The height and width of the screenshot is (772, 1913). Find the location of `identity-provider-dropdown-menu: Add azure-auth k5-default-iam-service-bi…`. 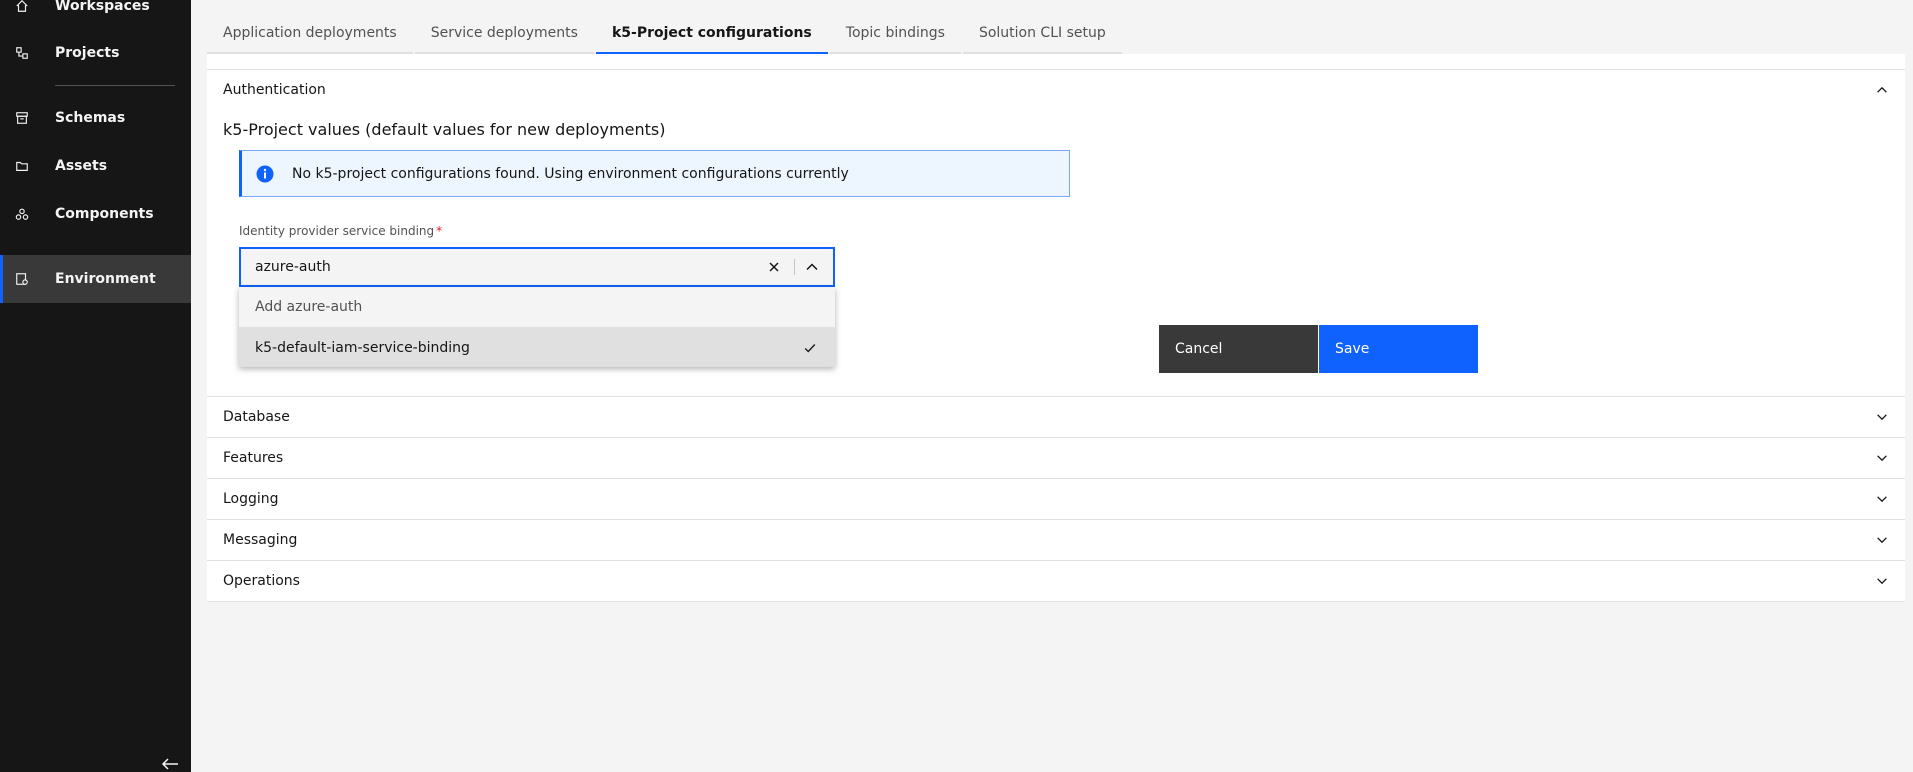

identity-provider-dropdown-menu: Add azure-auth k5-default-iam-service-bi… is located at coordinates (537, 327).